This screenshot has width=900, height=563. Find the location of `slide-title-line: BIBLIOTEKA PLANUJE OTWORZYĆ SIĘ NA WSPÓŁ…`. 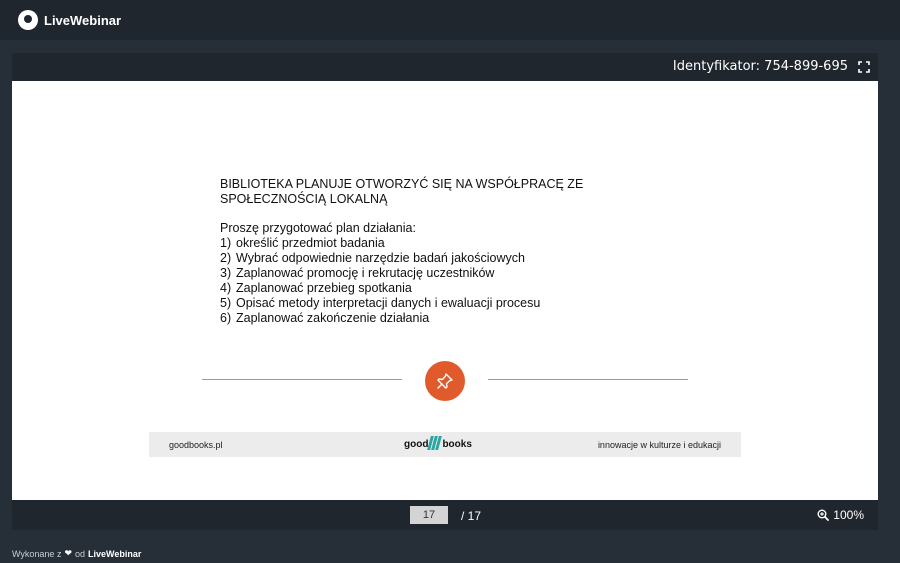

slide-title-line: BIBLIOTEKA PLANUJE OTWORZYĆ SIĘ NA WSPÓŁ… is located at coordinates (402, 184).